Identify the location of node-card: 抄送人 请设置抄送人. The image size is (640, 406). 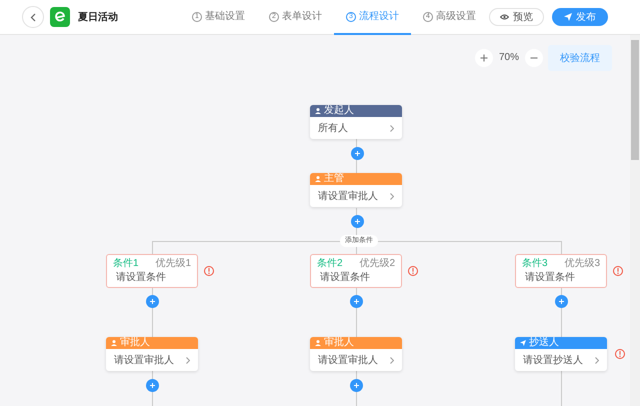
(561, 354).